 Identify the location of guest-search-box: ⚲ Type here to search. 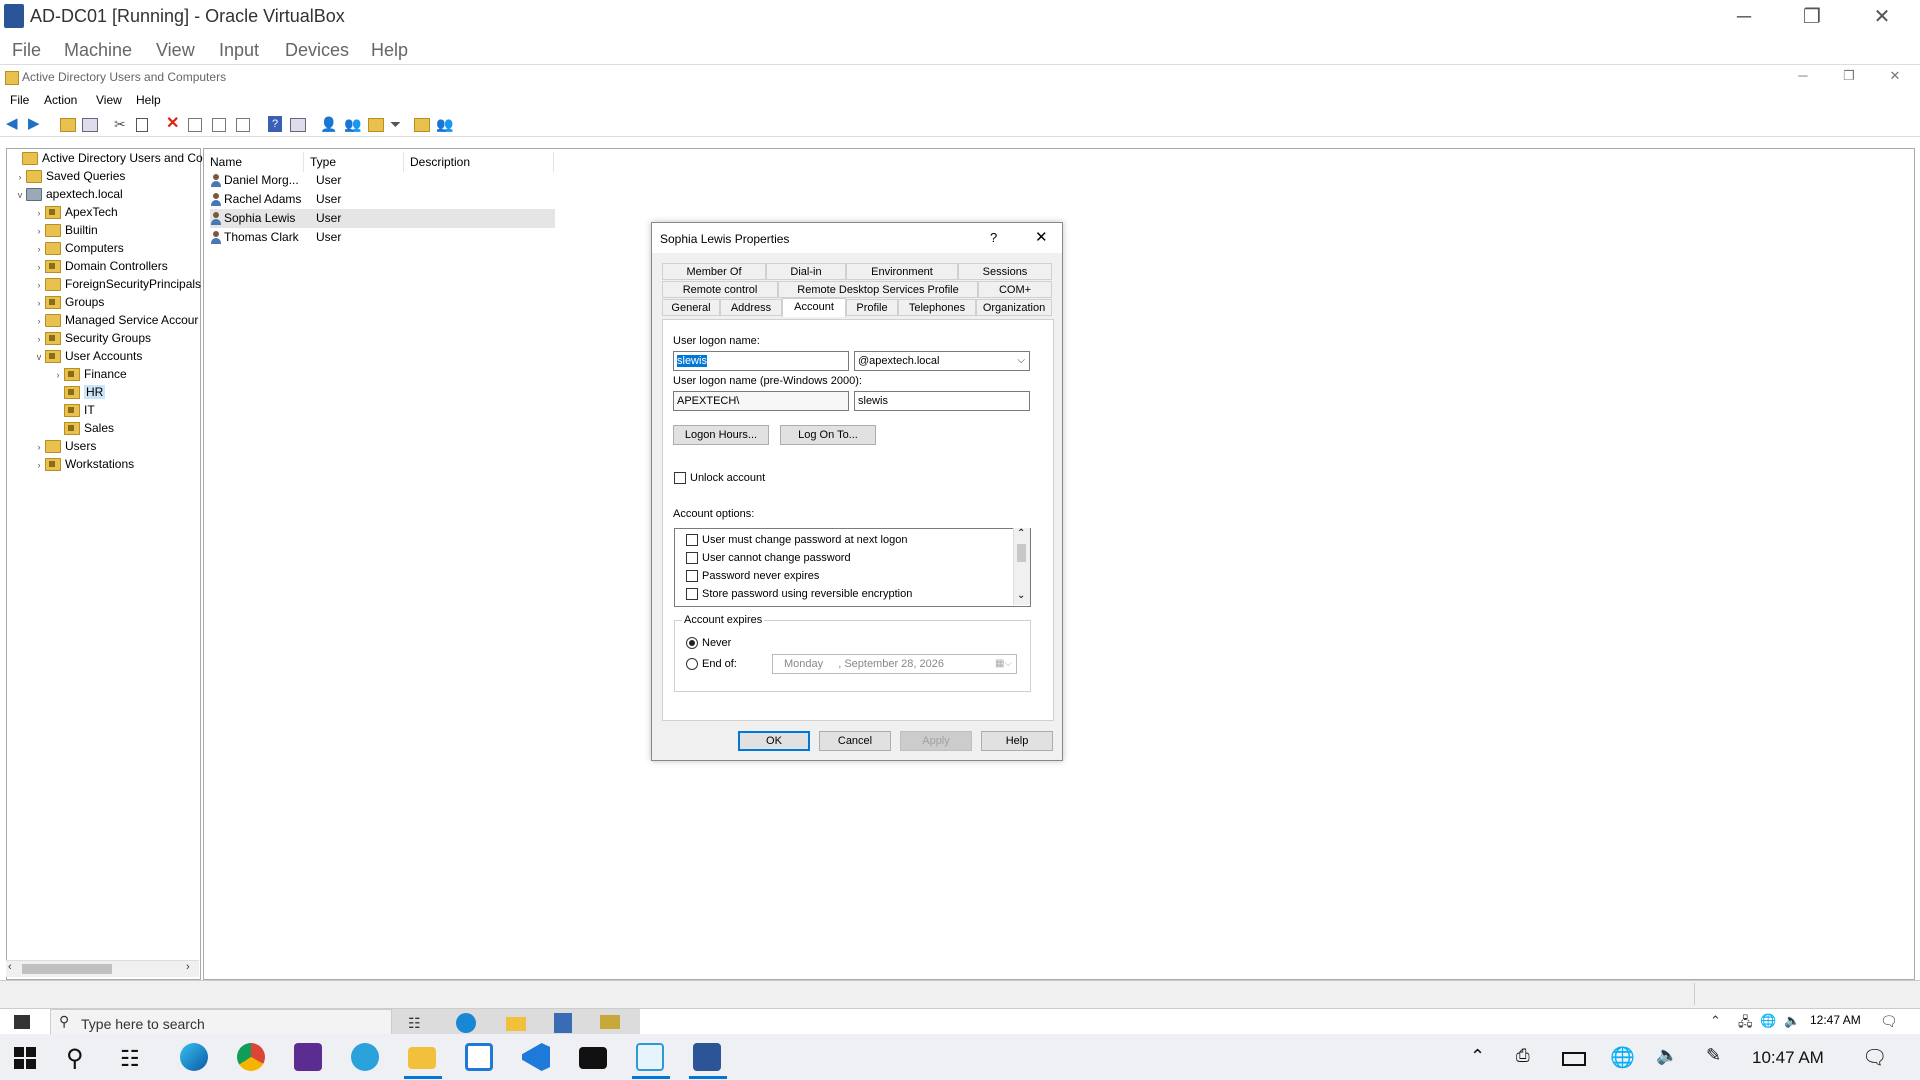
(221, 1022).